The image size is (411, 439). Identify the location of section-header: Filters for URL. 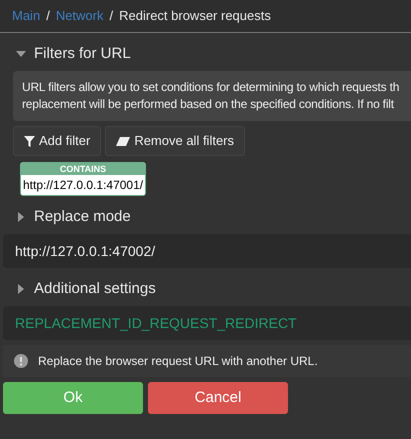
(205, 54).